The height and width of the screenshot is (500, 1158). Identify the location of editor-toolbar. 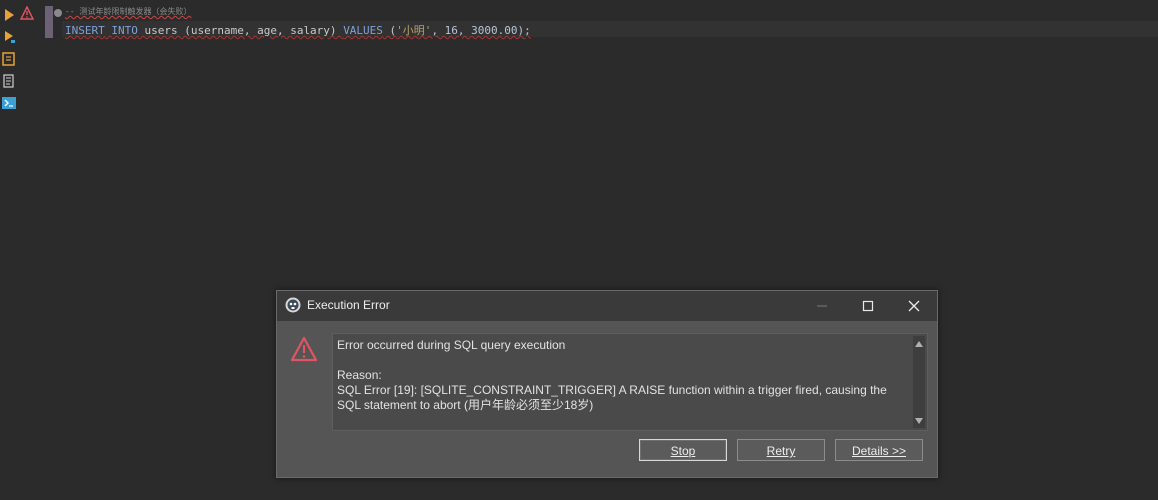
(9, 250).